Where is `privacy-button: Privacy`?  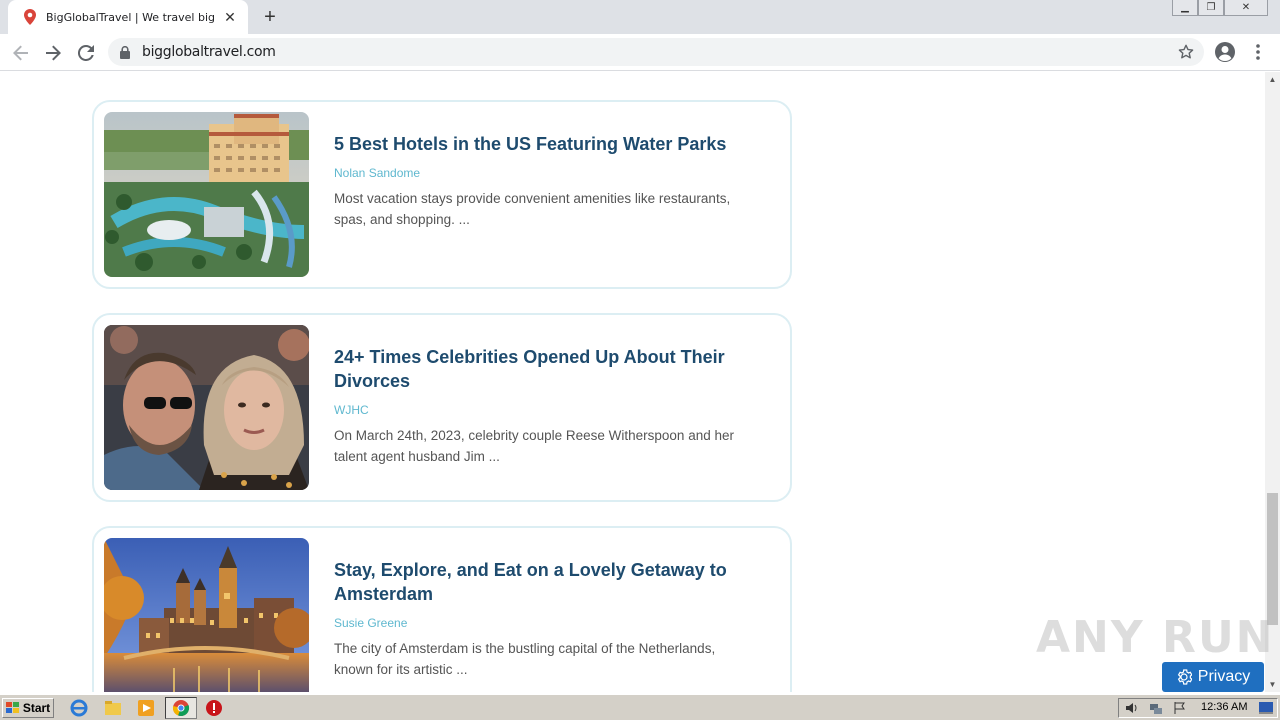
privacy-button: Privacy is located at coordinates (1213, 677).